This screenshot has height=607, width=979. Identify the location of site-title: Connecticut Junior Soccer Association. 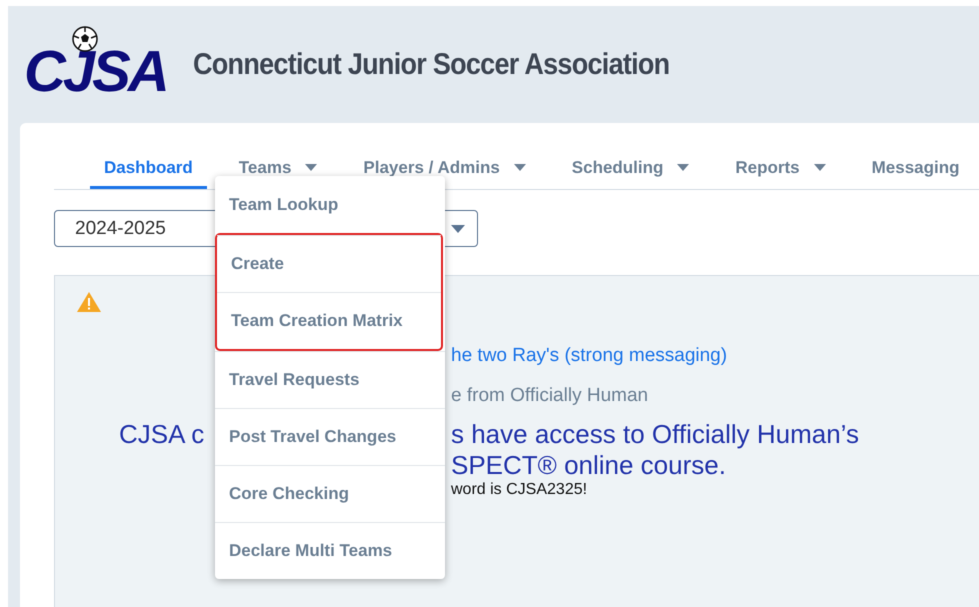
(431, 65).